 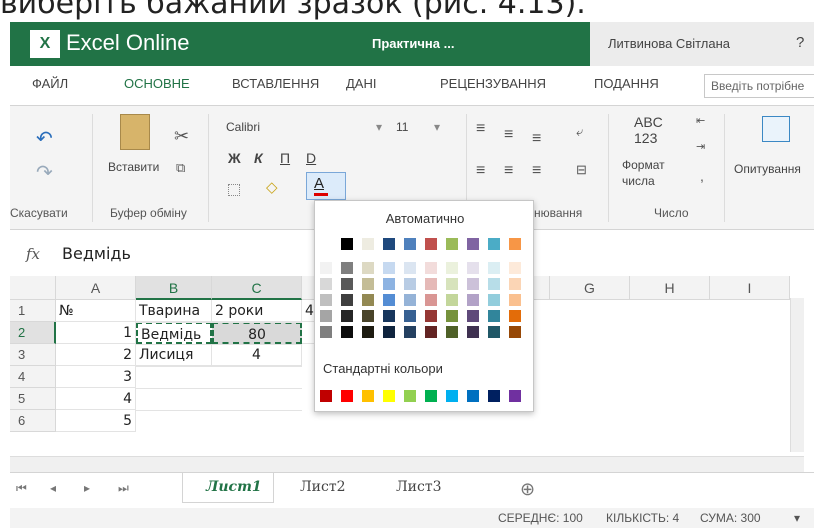 What do you see at coordinates (379, 127) in the screenshot?
I see `chevron-down-icon: ▾` at bounding box center [379, 127].